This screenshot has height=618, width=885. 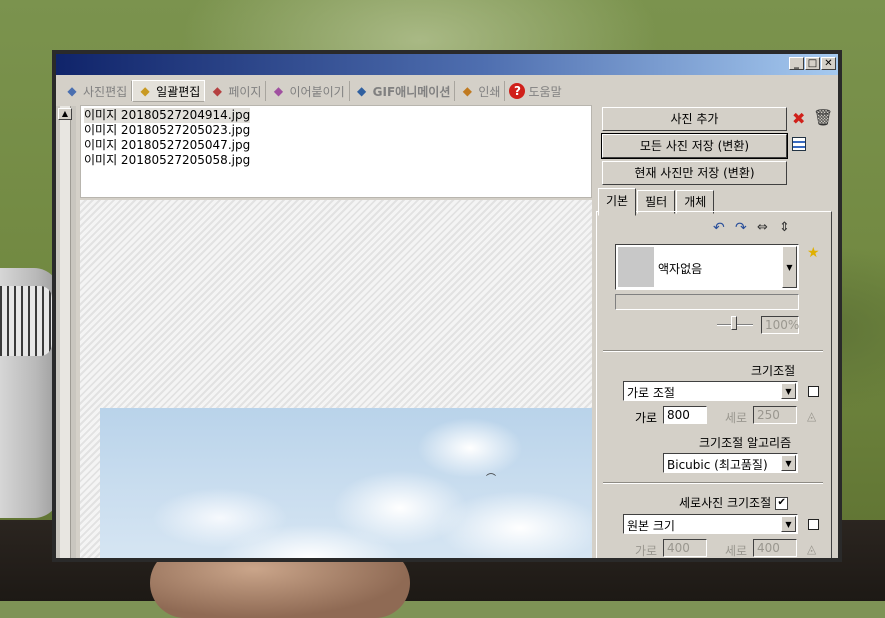 I want to click on camera-dial-photo, so click(x=26, y=321).